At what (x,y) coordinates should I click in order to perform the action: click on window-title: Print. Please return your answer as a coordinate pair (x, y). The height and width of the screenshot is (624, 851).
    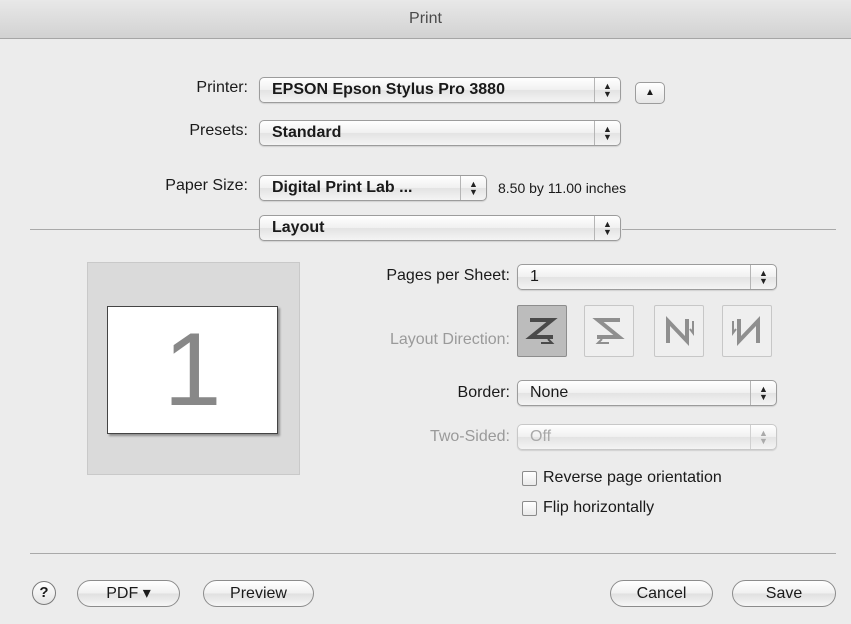
    Looking at the image, I should click on (425, 19).